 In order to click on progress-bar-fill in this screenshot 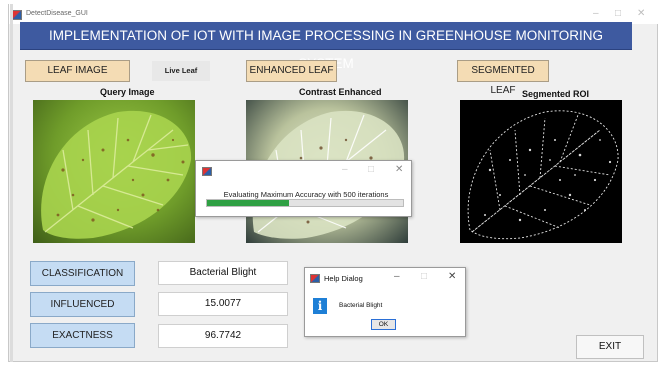, I will do `click(248, 203)`.